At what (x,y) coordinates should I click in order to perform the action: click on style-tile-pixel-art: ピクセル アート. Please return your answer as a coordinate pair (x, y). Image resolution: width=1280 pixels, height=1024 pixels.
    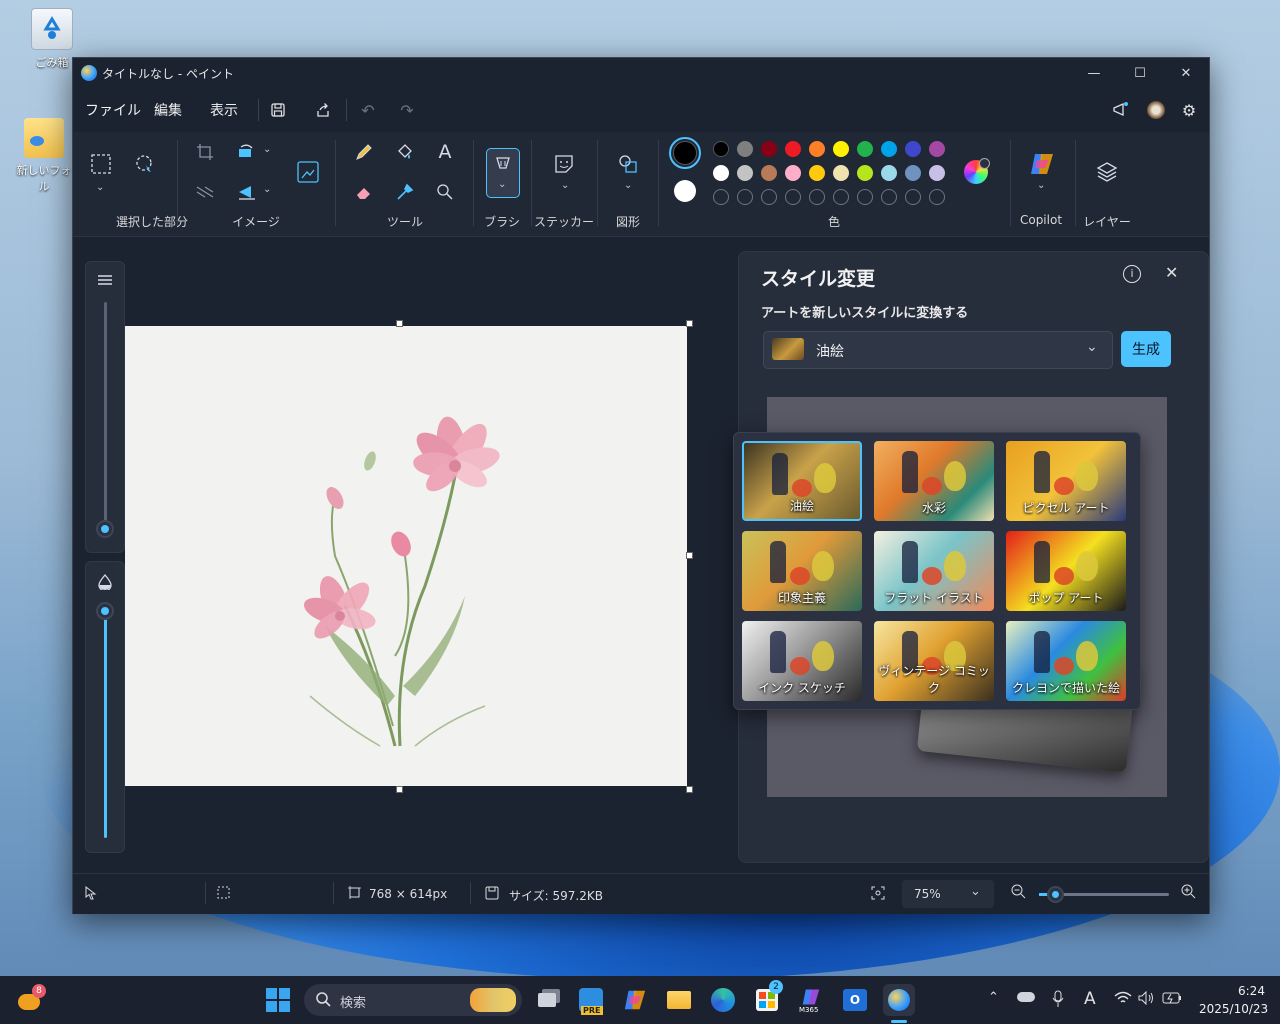
    Looking at the image, I should click on (1066, 481).